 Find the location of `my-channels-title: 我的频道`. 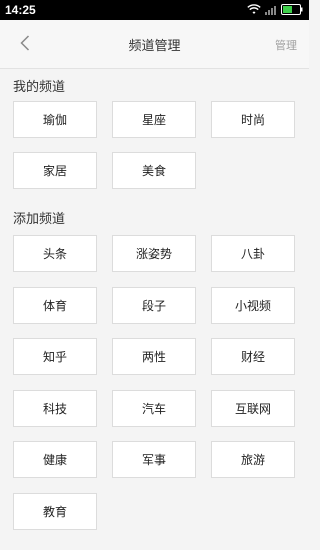

my-channels-title: 我的频道 is located at coordinates (39, 87).